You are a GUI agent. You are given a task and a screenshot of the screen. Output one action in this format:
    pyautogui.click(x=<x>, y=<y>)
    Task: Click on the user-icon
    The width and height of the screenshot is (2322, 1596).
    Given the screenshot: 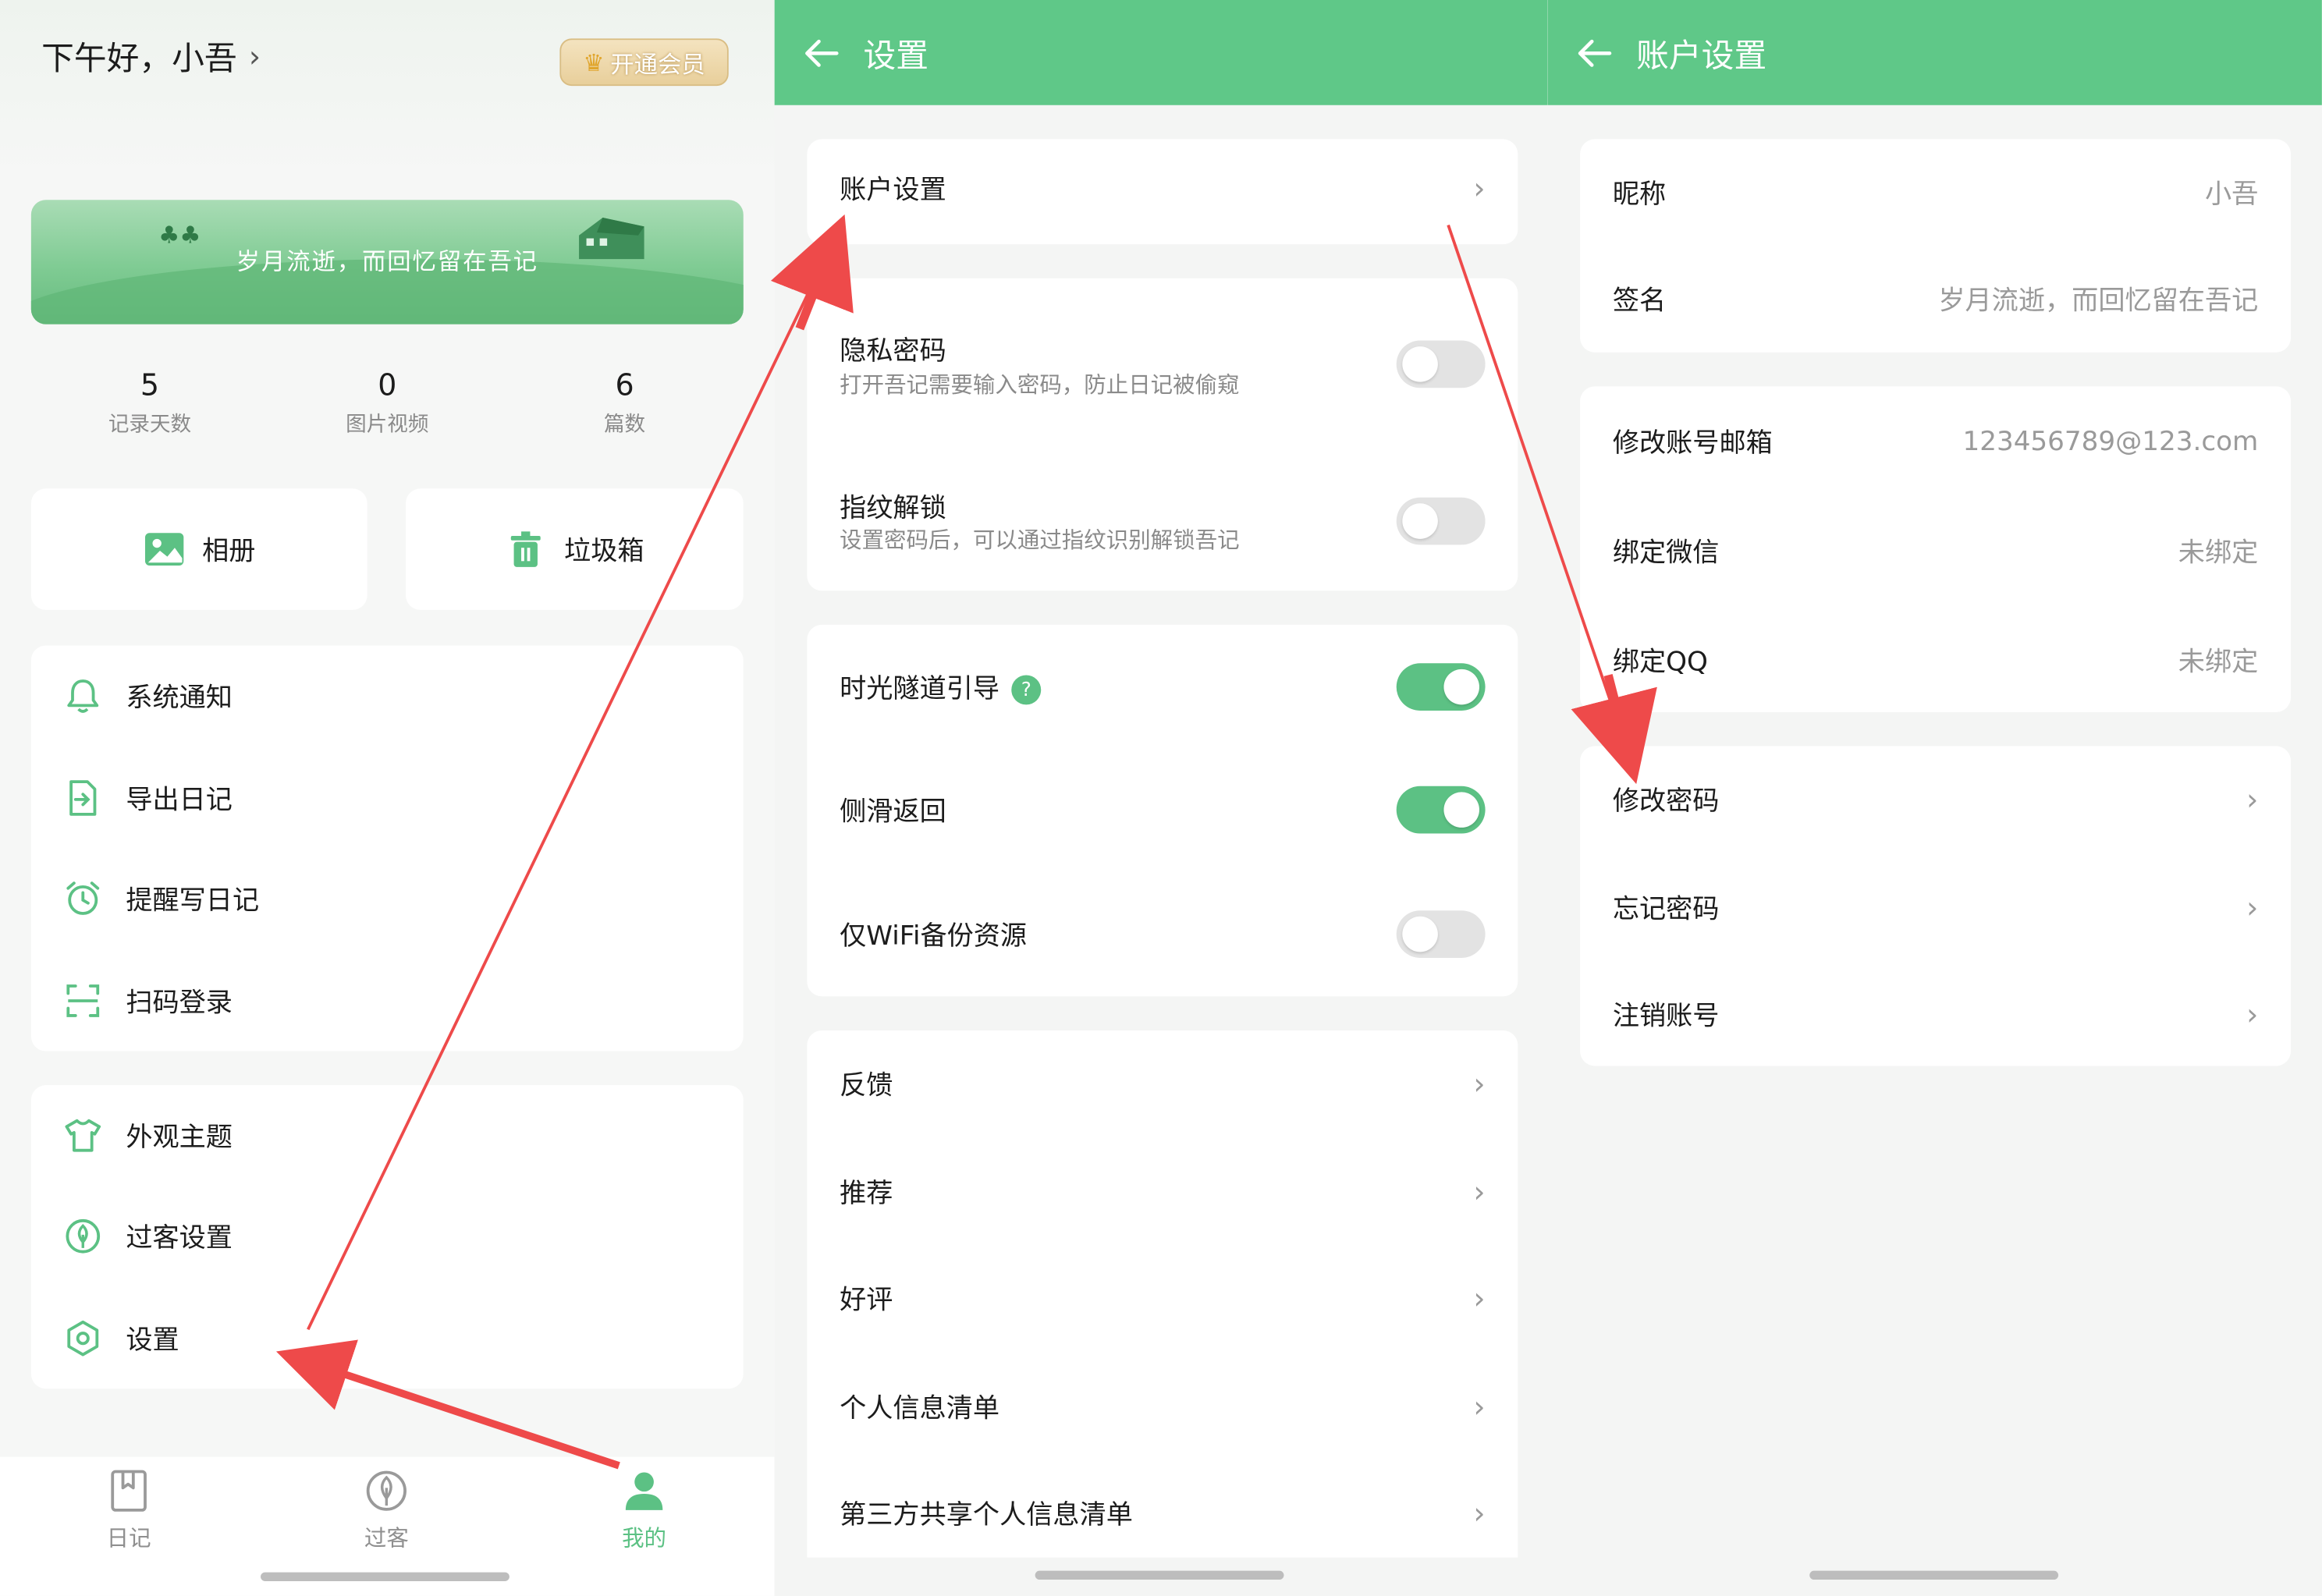 What is the action you would take?
    pyautogui.click(x=644, y=1491)
    